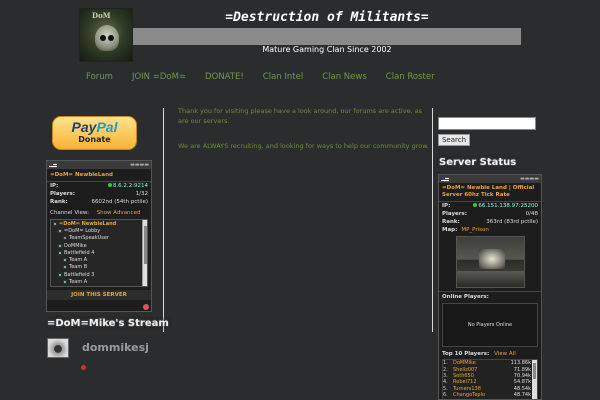 The image size is (600, 400). Describe the element at coordinates (88, 223) in the screenshot. I see `channel-tree-label: =DoM= NewbieLand` at that location.